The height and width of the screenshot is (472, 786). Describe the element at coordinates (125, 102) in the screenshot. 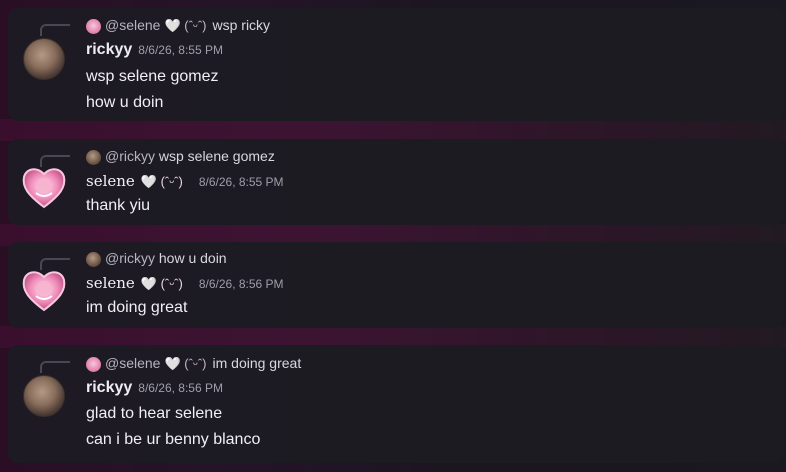

I see `message-line: how u doin` at that location.